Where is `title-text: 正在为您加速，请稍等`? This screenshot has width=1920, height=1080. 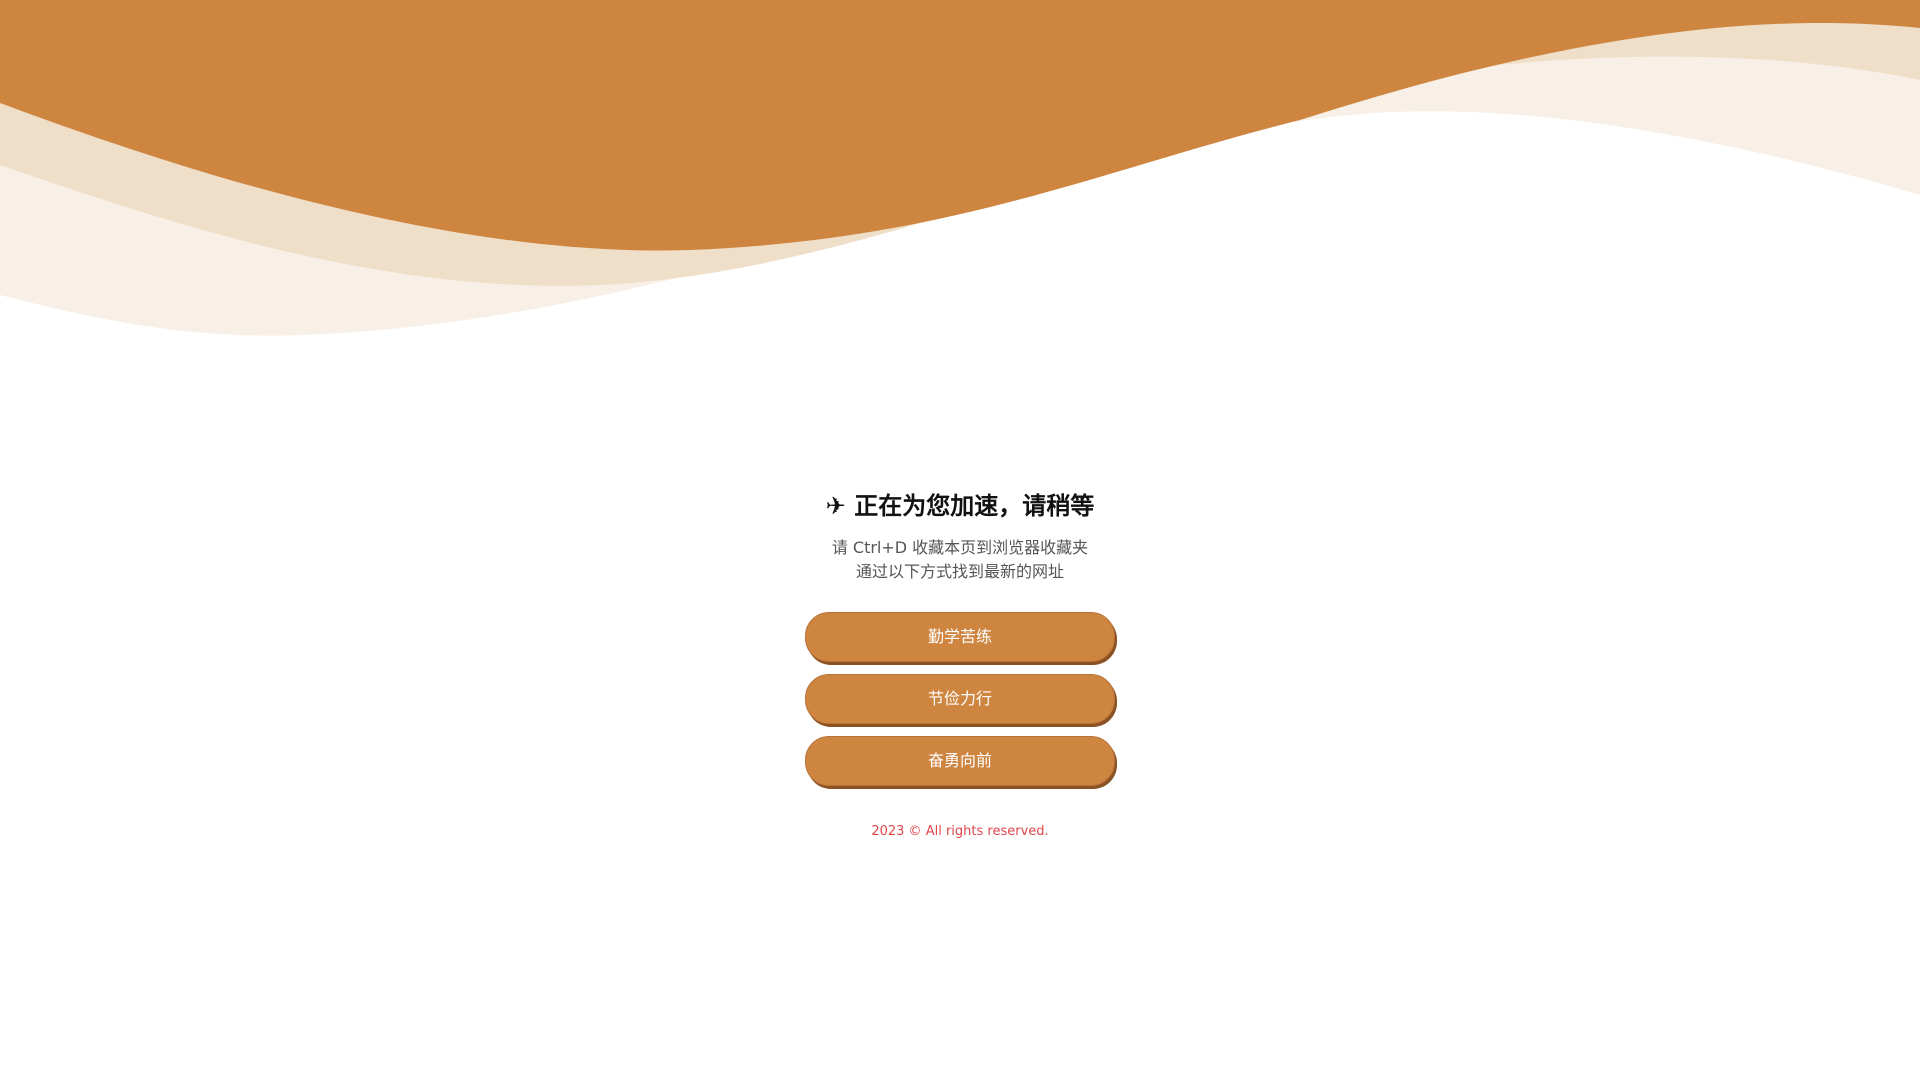 title-text: 正在为您加速，请稍等 is located at coordinates (974, 506).